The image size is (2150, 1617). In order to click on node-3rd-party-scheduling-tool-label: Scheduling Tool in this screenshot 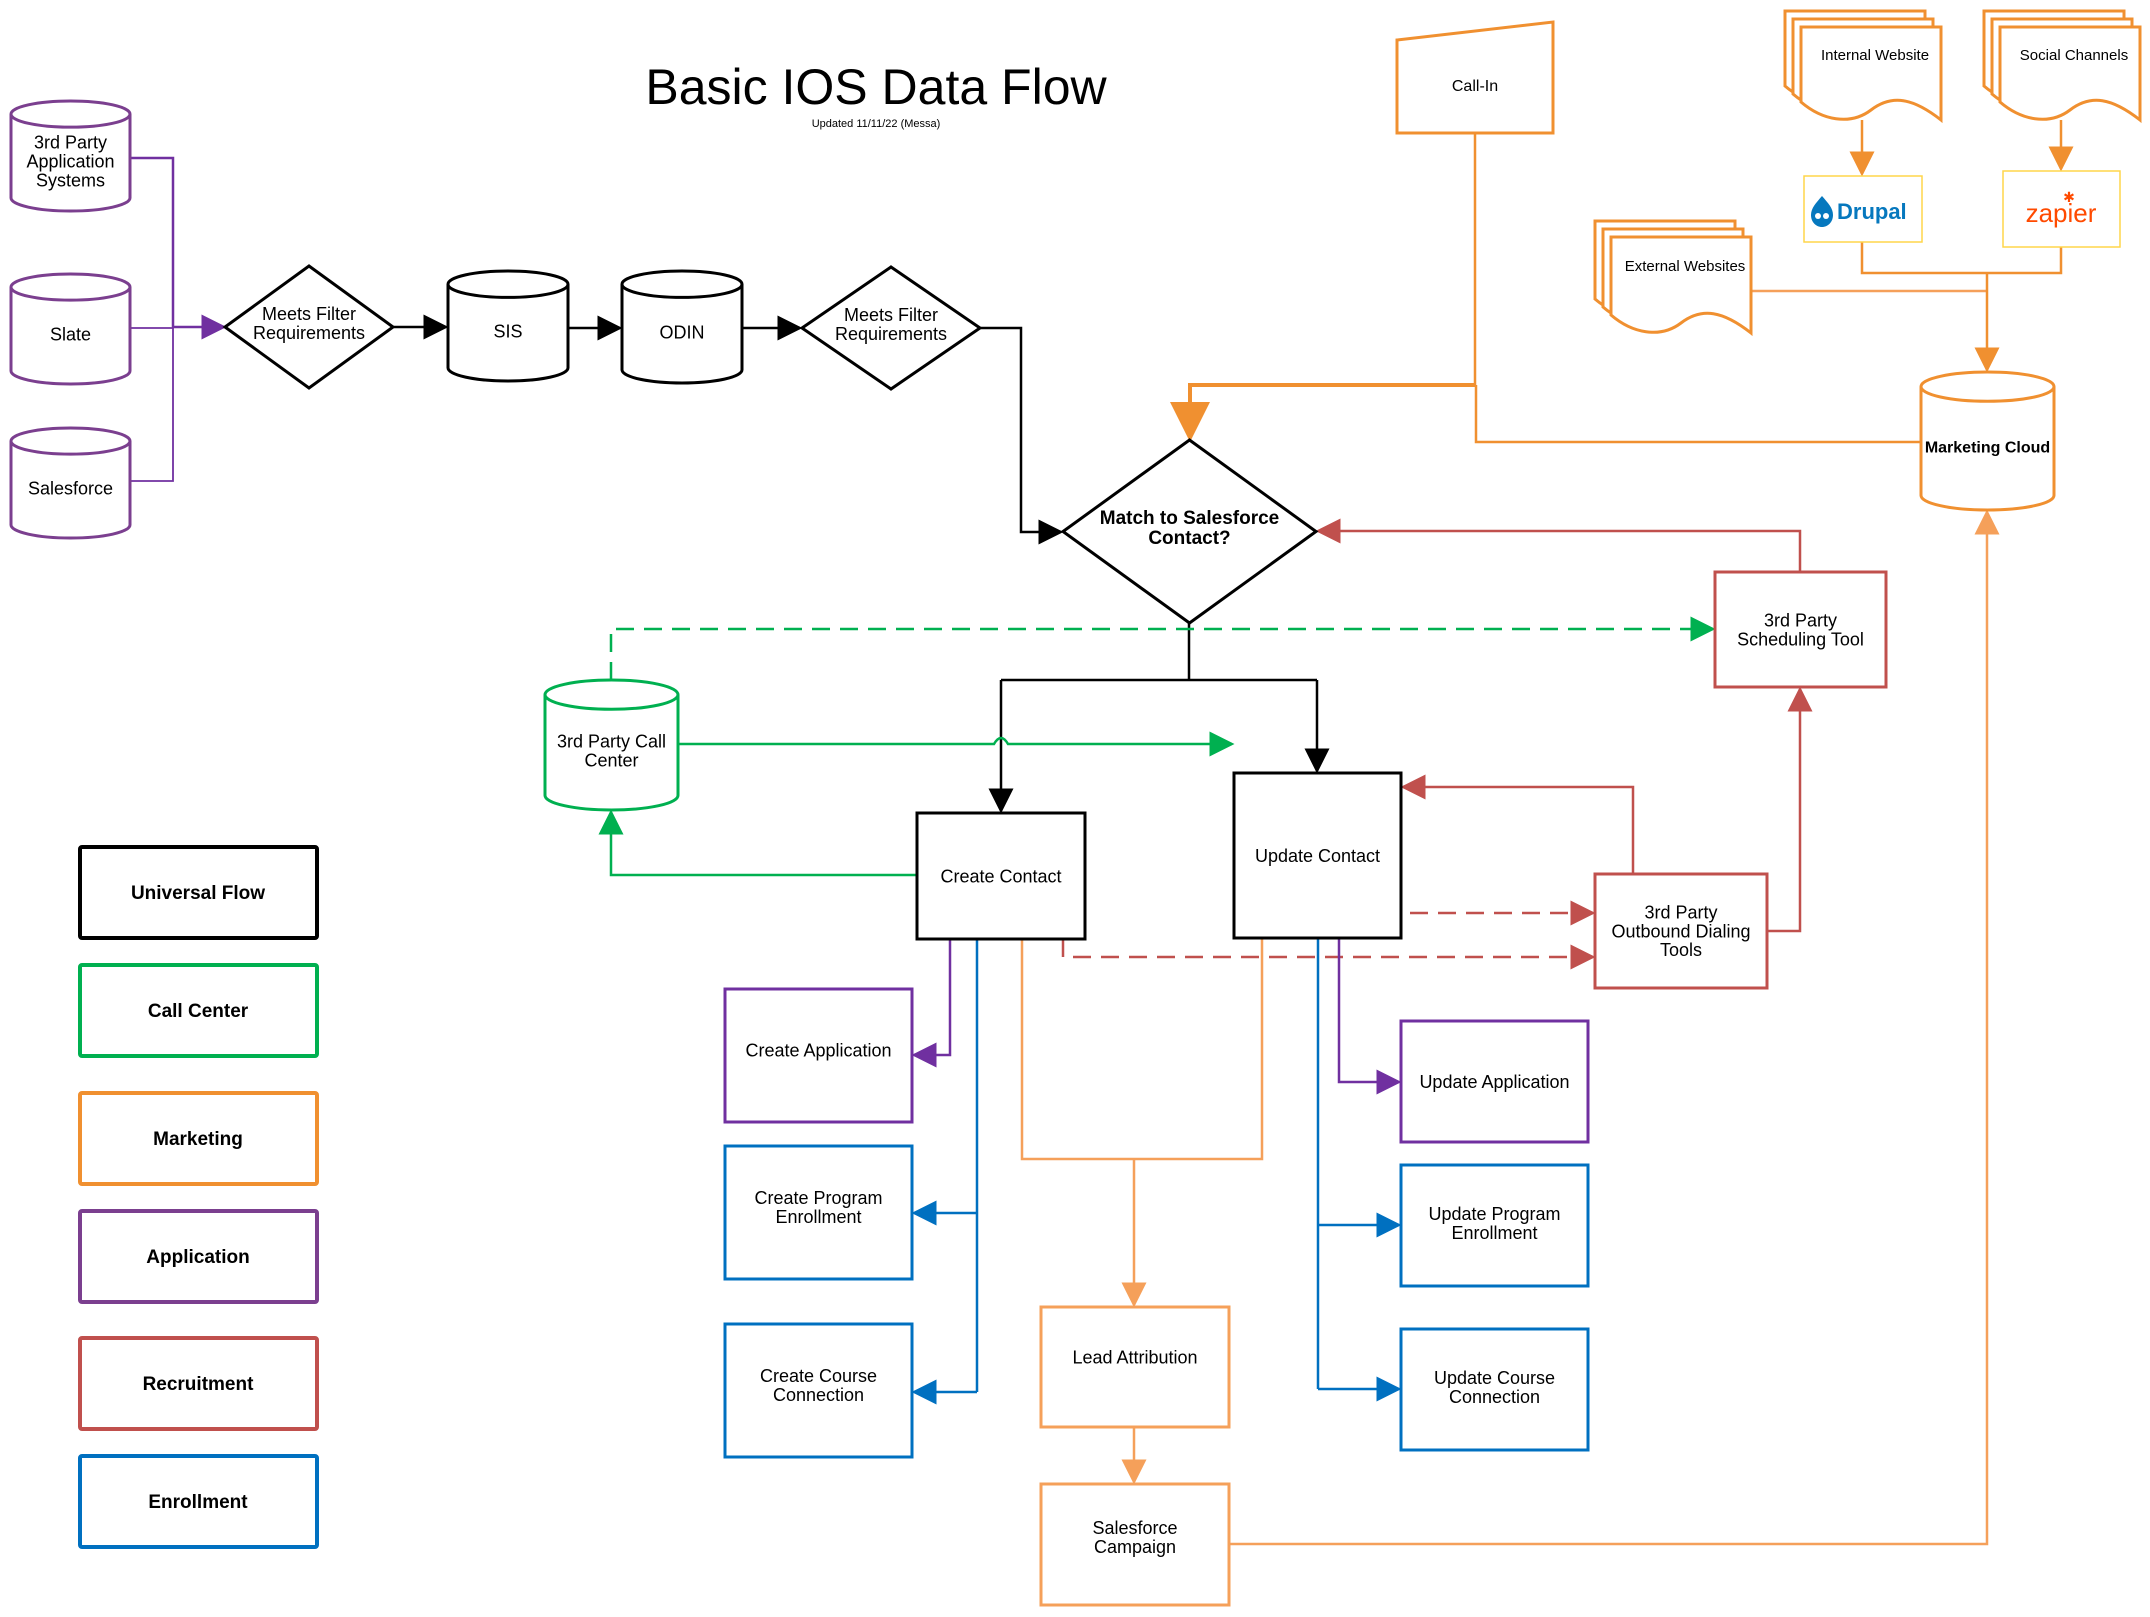, I will do `click(1800, 639)`.